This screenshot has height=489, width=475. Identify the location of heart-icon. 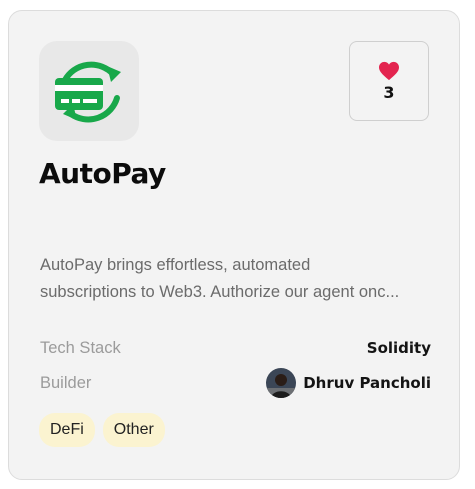
(389, 70).